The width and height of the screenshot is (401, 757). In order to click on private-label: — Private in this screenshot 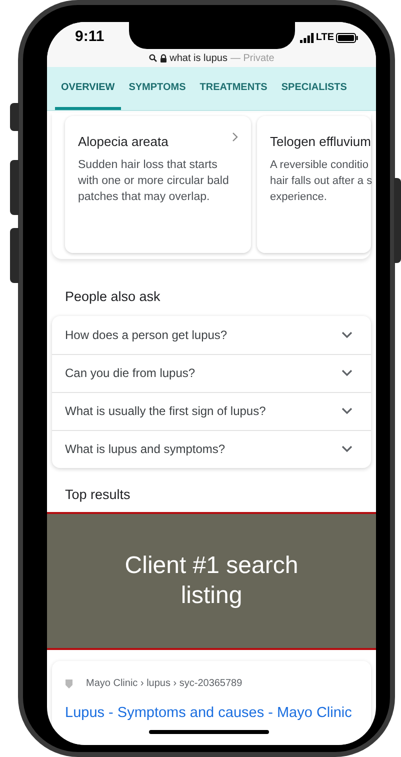, I will do `click(252, 59)`.